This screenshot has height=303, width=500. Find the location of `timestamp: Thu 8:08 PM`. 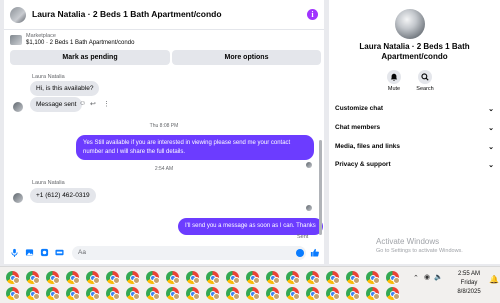

timestamp: Thu 8:08 PM is located at coordinates (164, 126).